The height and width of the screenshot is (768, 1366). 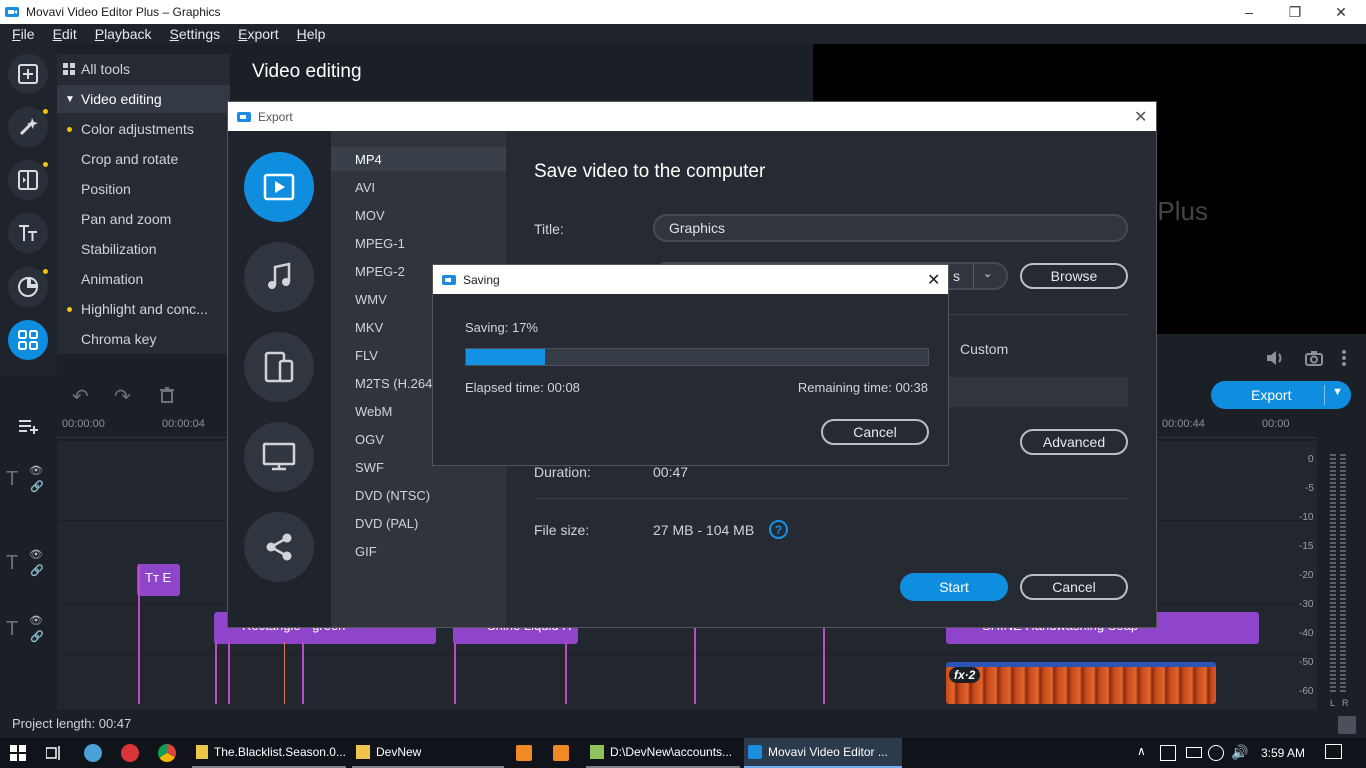 I want to click on meter-label: -40, so click(x=1306, y=633).